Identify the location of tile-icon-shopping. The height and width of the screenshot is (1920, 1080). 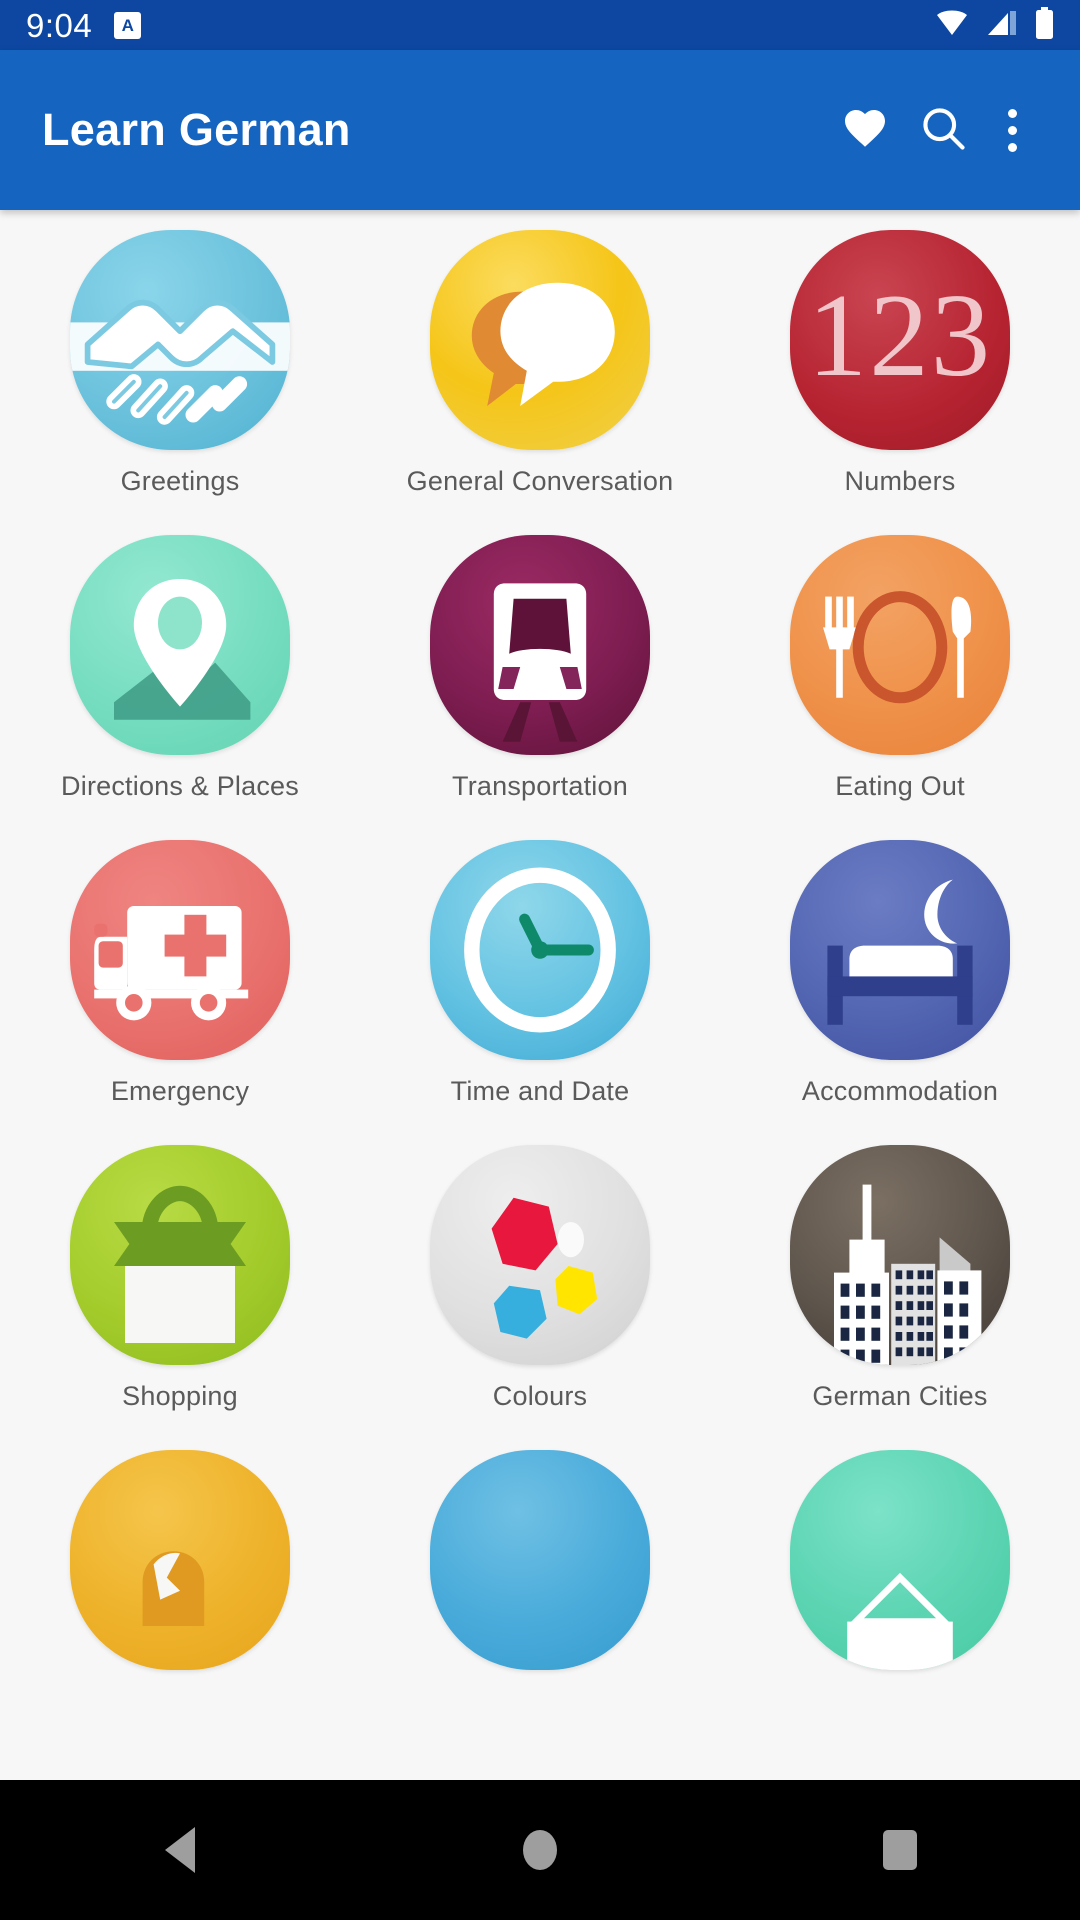
(180, 1255).